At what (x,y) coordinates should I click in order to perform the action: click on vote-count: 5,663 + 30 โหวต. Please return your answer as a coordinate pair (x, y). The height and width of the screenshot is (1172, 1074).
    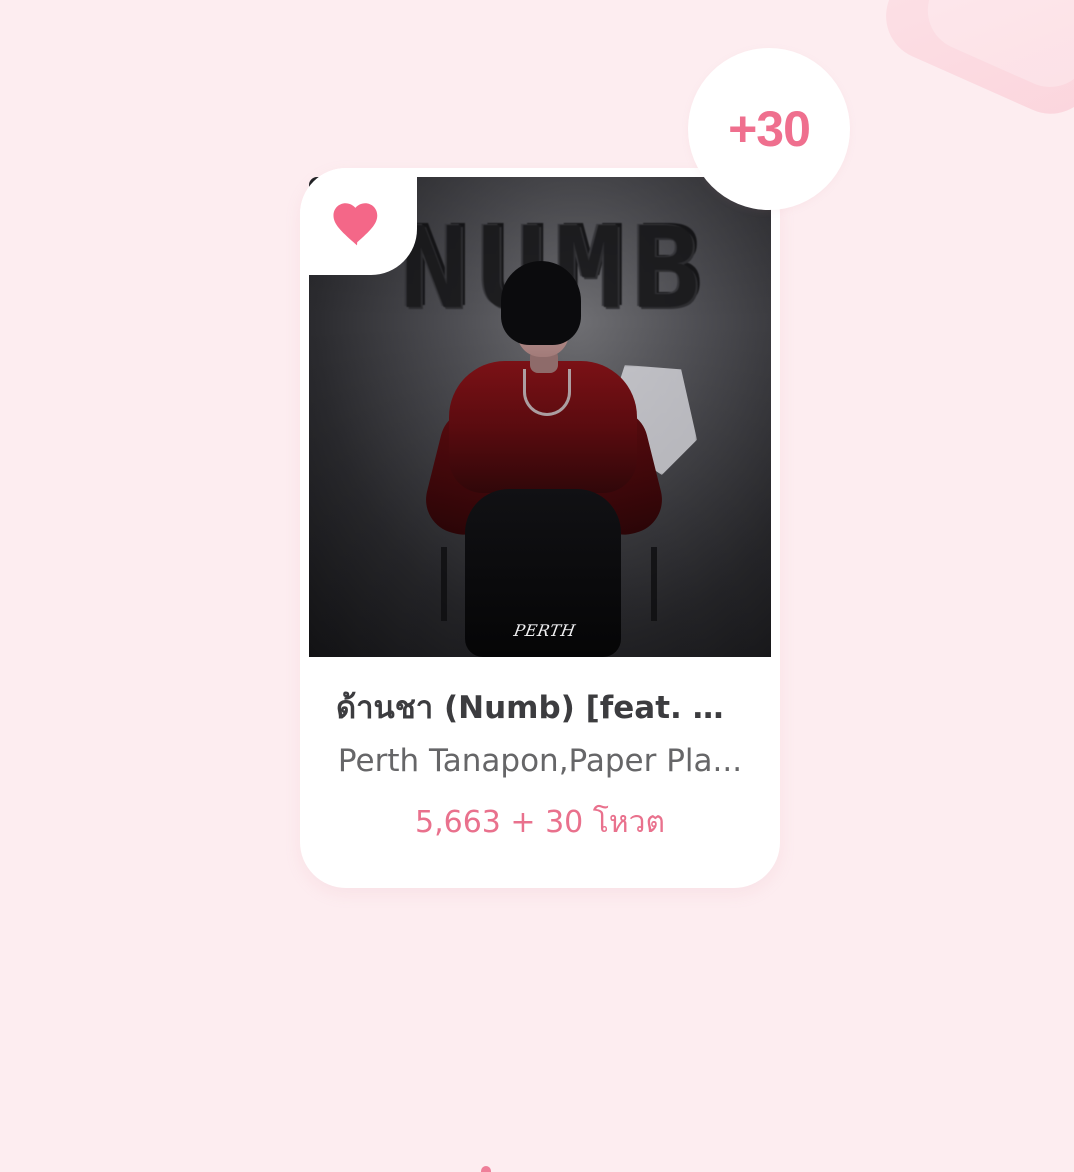
    Looking at the image, I should click on (540, 822).